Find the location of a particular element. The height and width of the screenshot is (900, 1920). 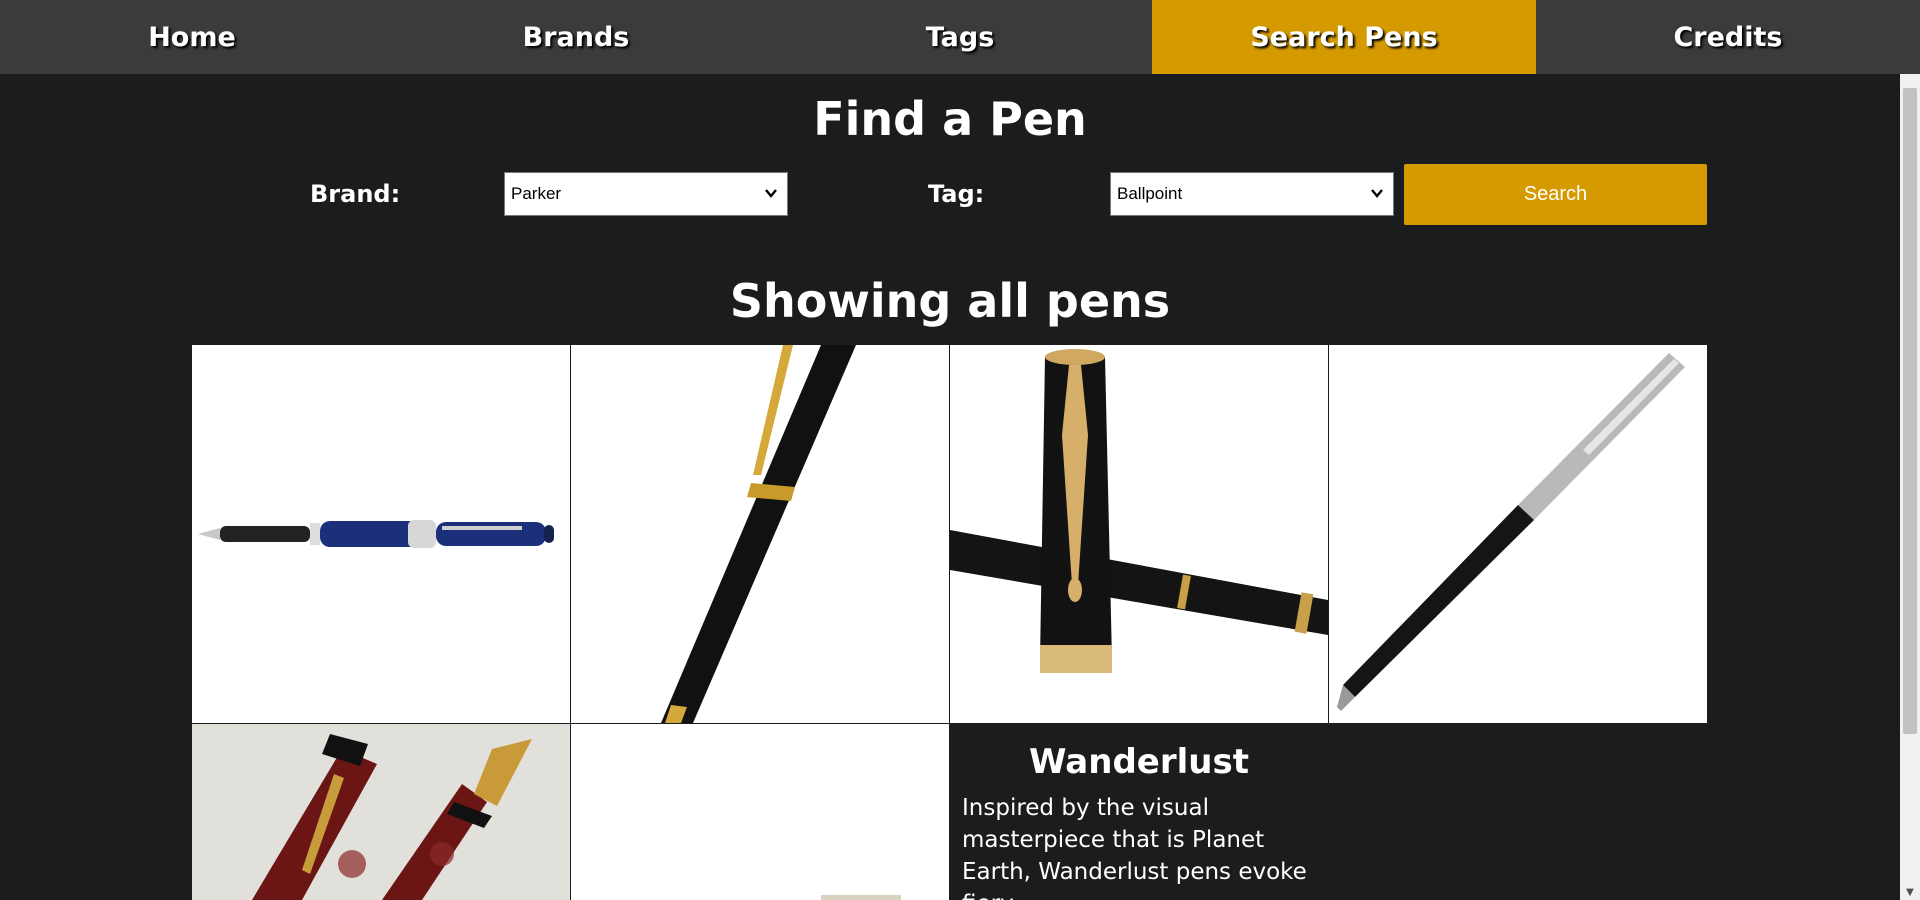

page-title: Find a Pen is located at coordinates (950, 119).